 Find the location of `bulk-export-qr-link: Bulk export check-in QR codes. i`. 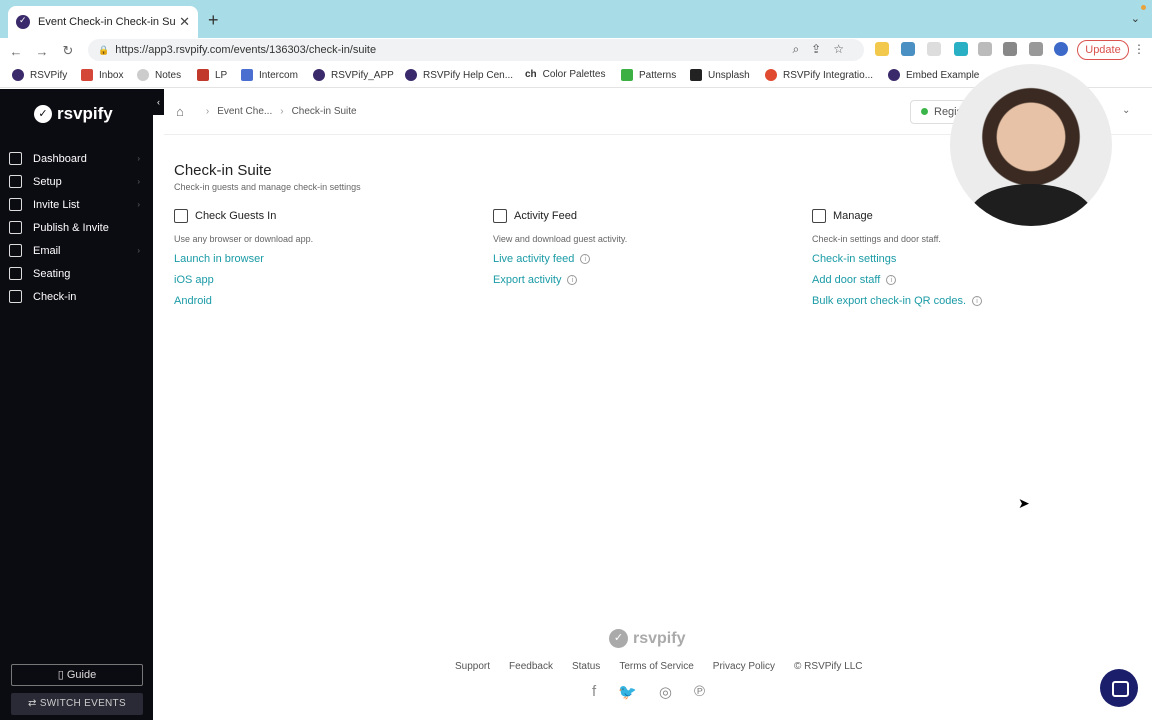

bulk-export-qr-link: Bulk export check-in QR codes. i is located at coordinates (962, 301).